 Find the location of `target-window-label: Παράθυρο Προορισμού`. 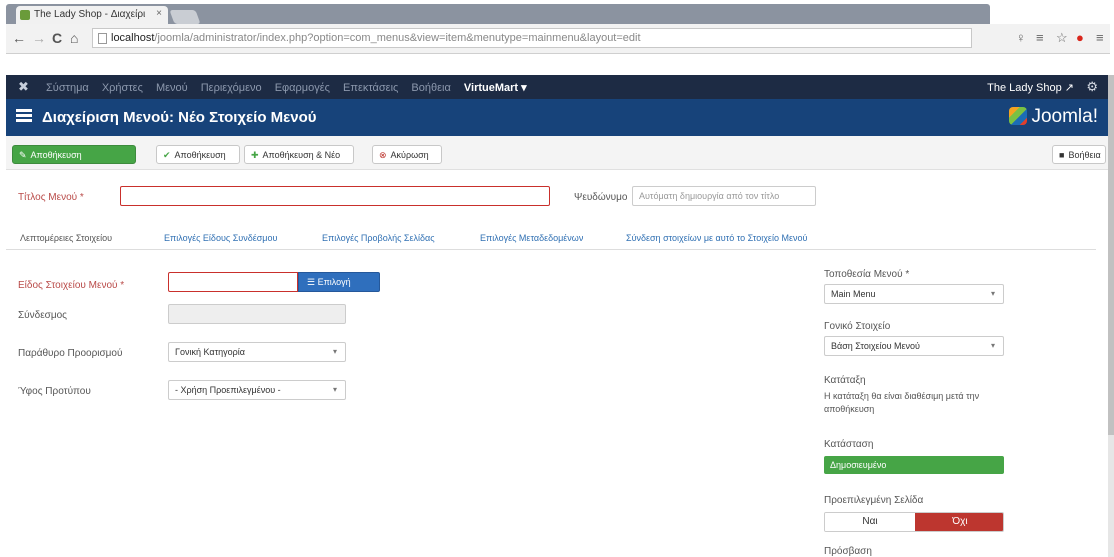

target-window-label: Παράθυρο Προορισμού is located at coordinates (70, 353).